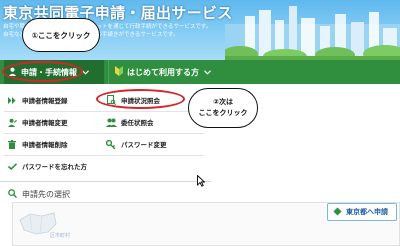 This screenshot has height=246, width=400. Describe the element at coordinates (46, 194) in the screenshot. I see `apply-heading-label: 申請先の選択` at that location.